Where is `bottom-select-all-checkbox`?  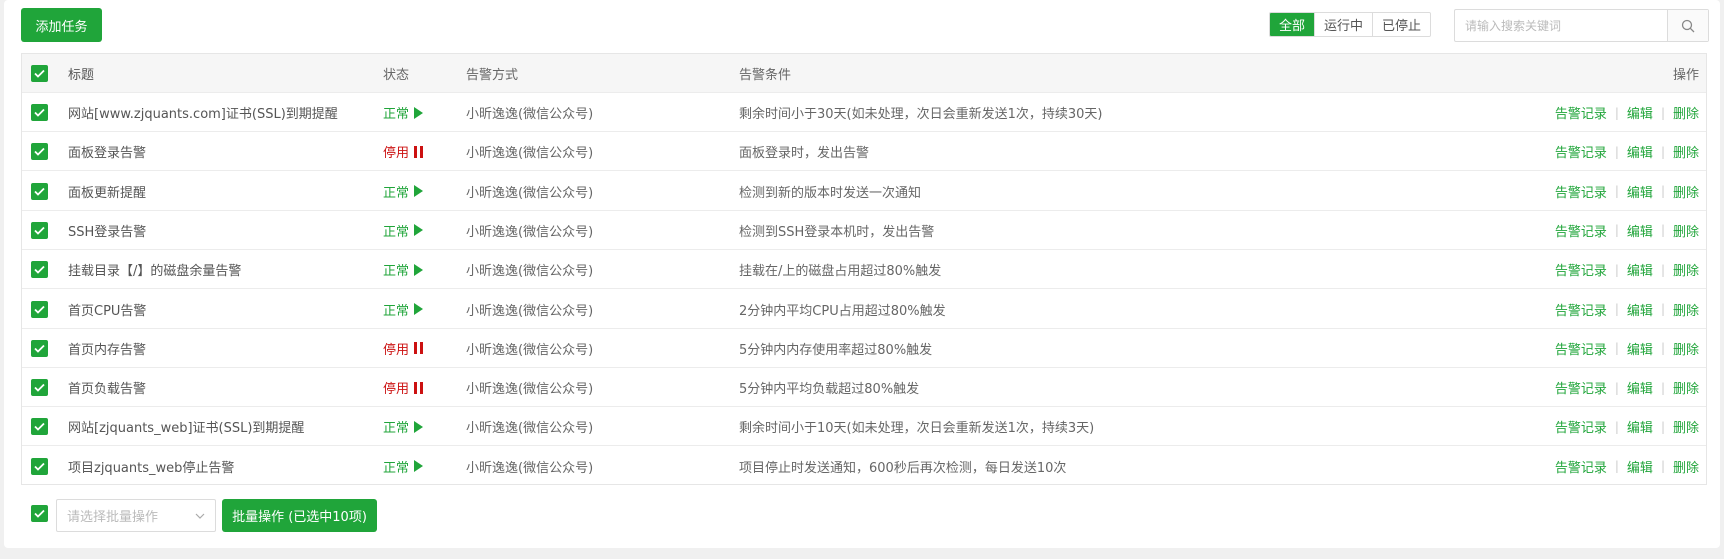 bottom-select-all-checkbox is located at coordinates (39, 513).